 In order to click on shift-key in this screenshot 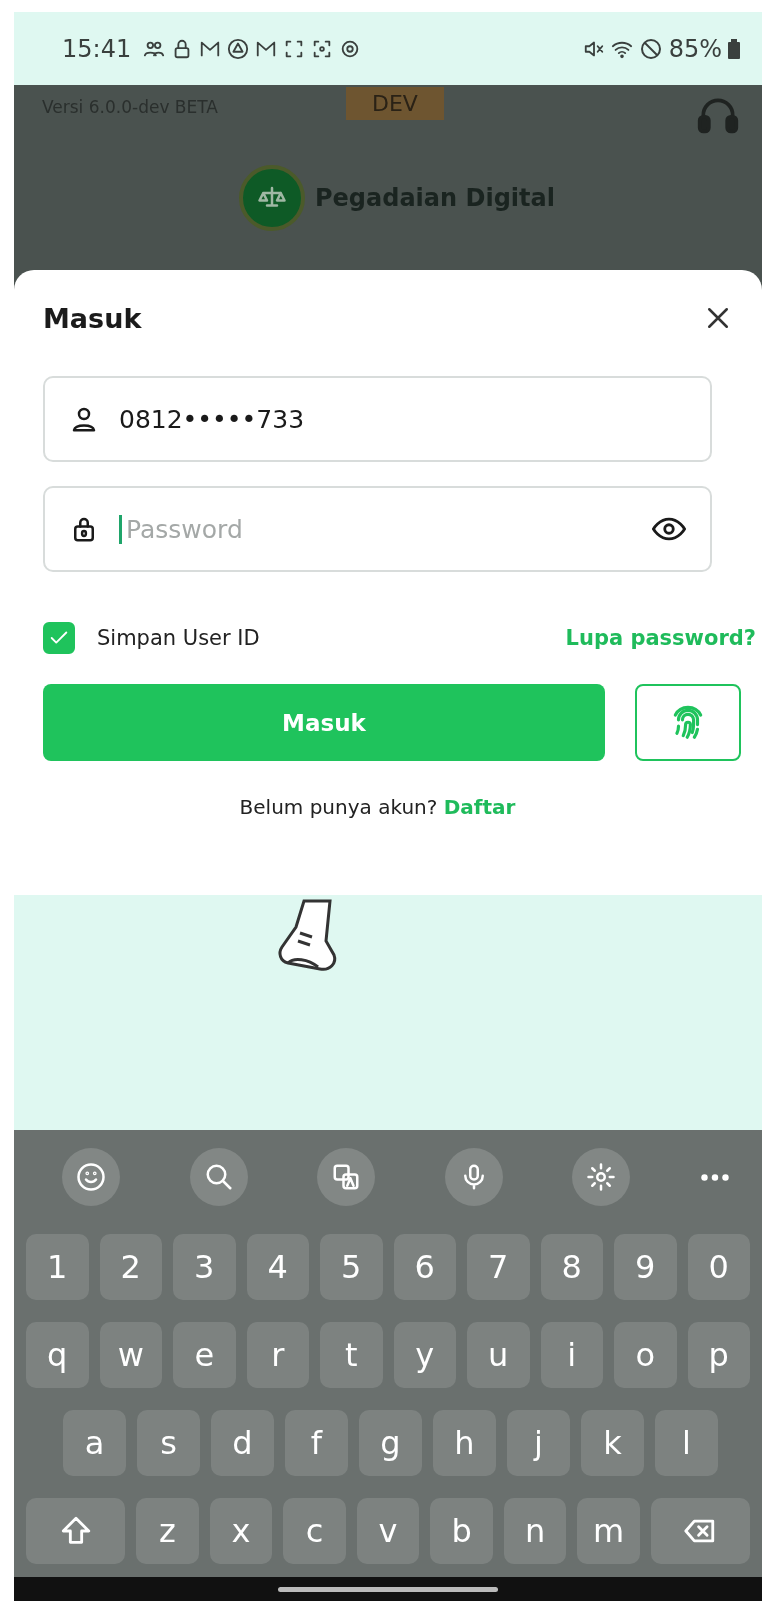, I will do `click(76, 1531)`.